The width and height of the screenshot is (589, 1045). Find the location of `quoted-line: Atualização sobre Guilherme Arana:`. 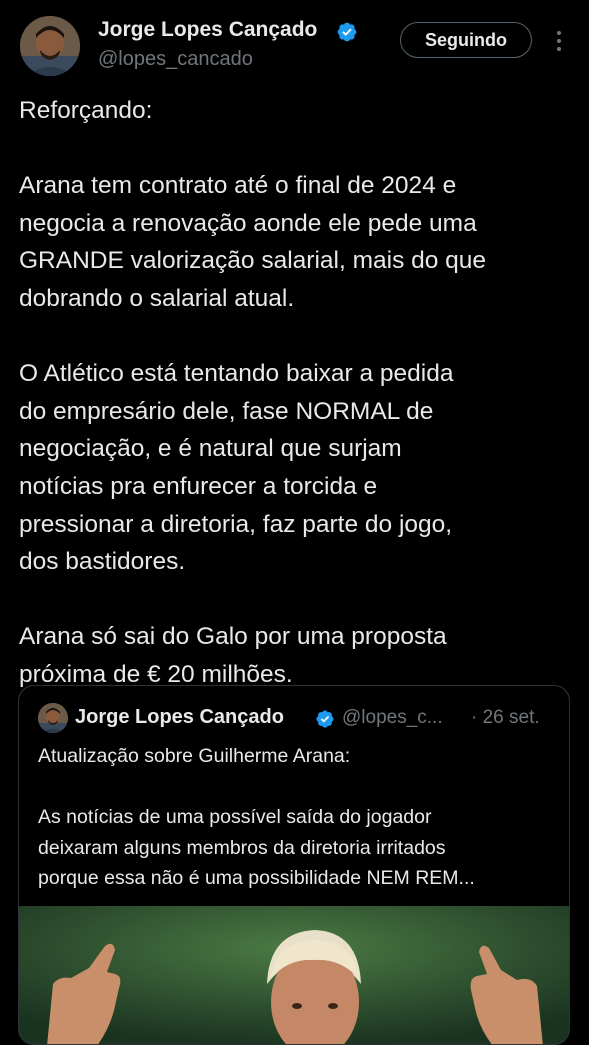

quoted-line: Atualização sobre Guilherme Arana: is located at coordinates (194, 756).